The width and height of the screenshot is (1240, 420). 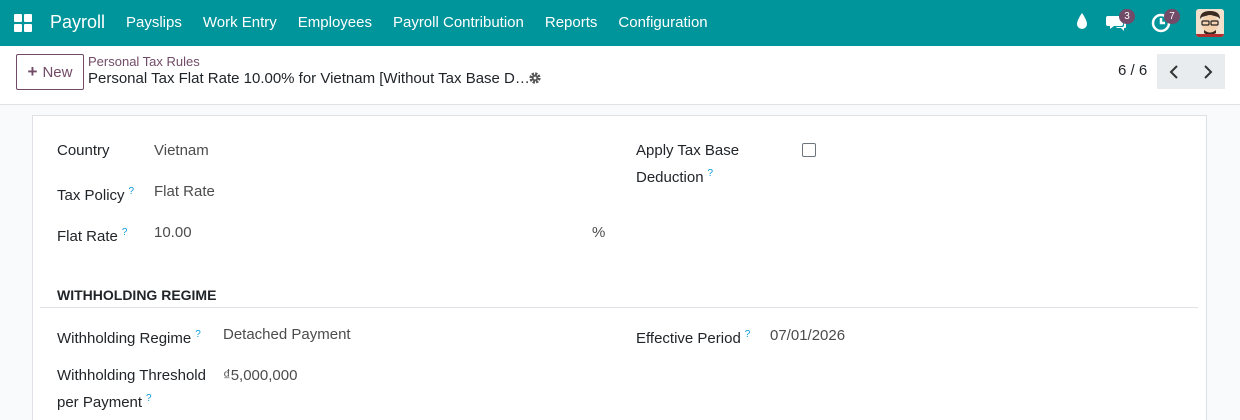 What do you see at coordinates (688, 338) in the screenshot?
I see `effective-period-label-text: Effective Period` at bounding box center [688, 338].